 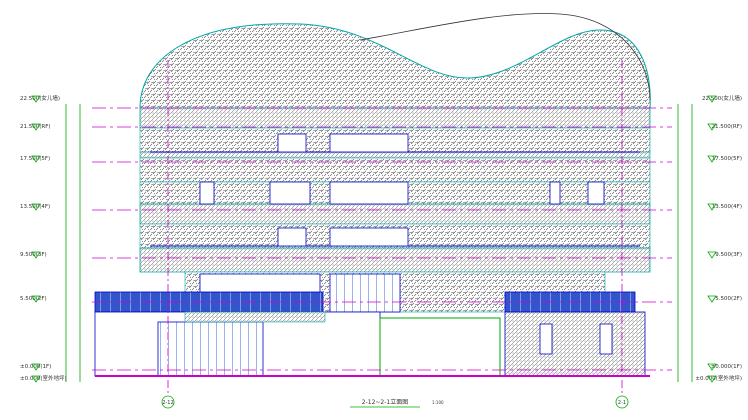 I want to click on drawing-scale: 1:100, so click(x=438, y=402).